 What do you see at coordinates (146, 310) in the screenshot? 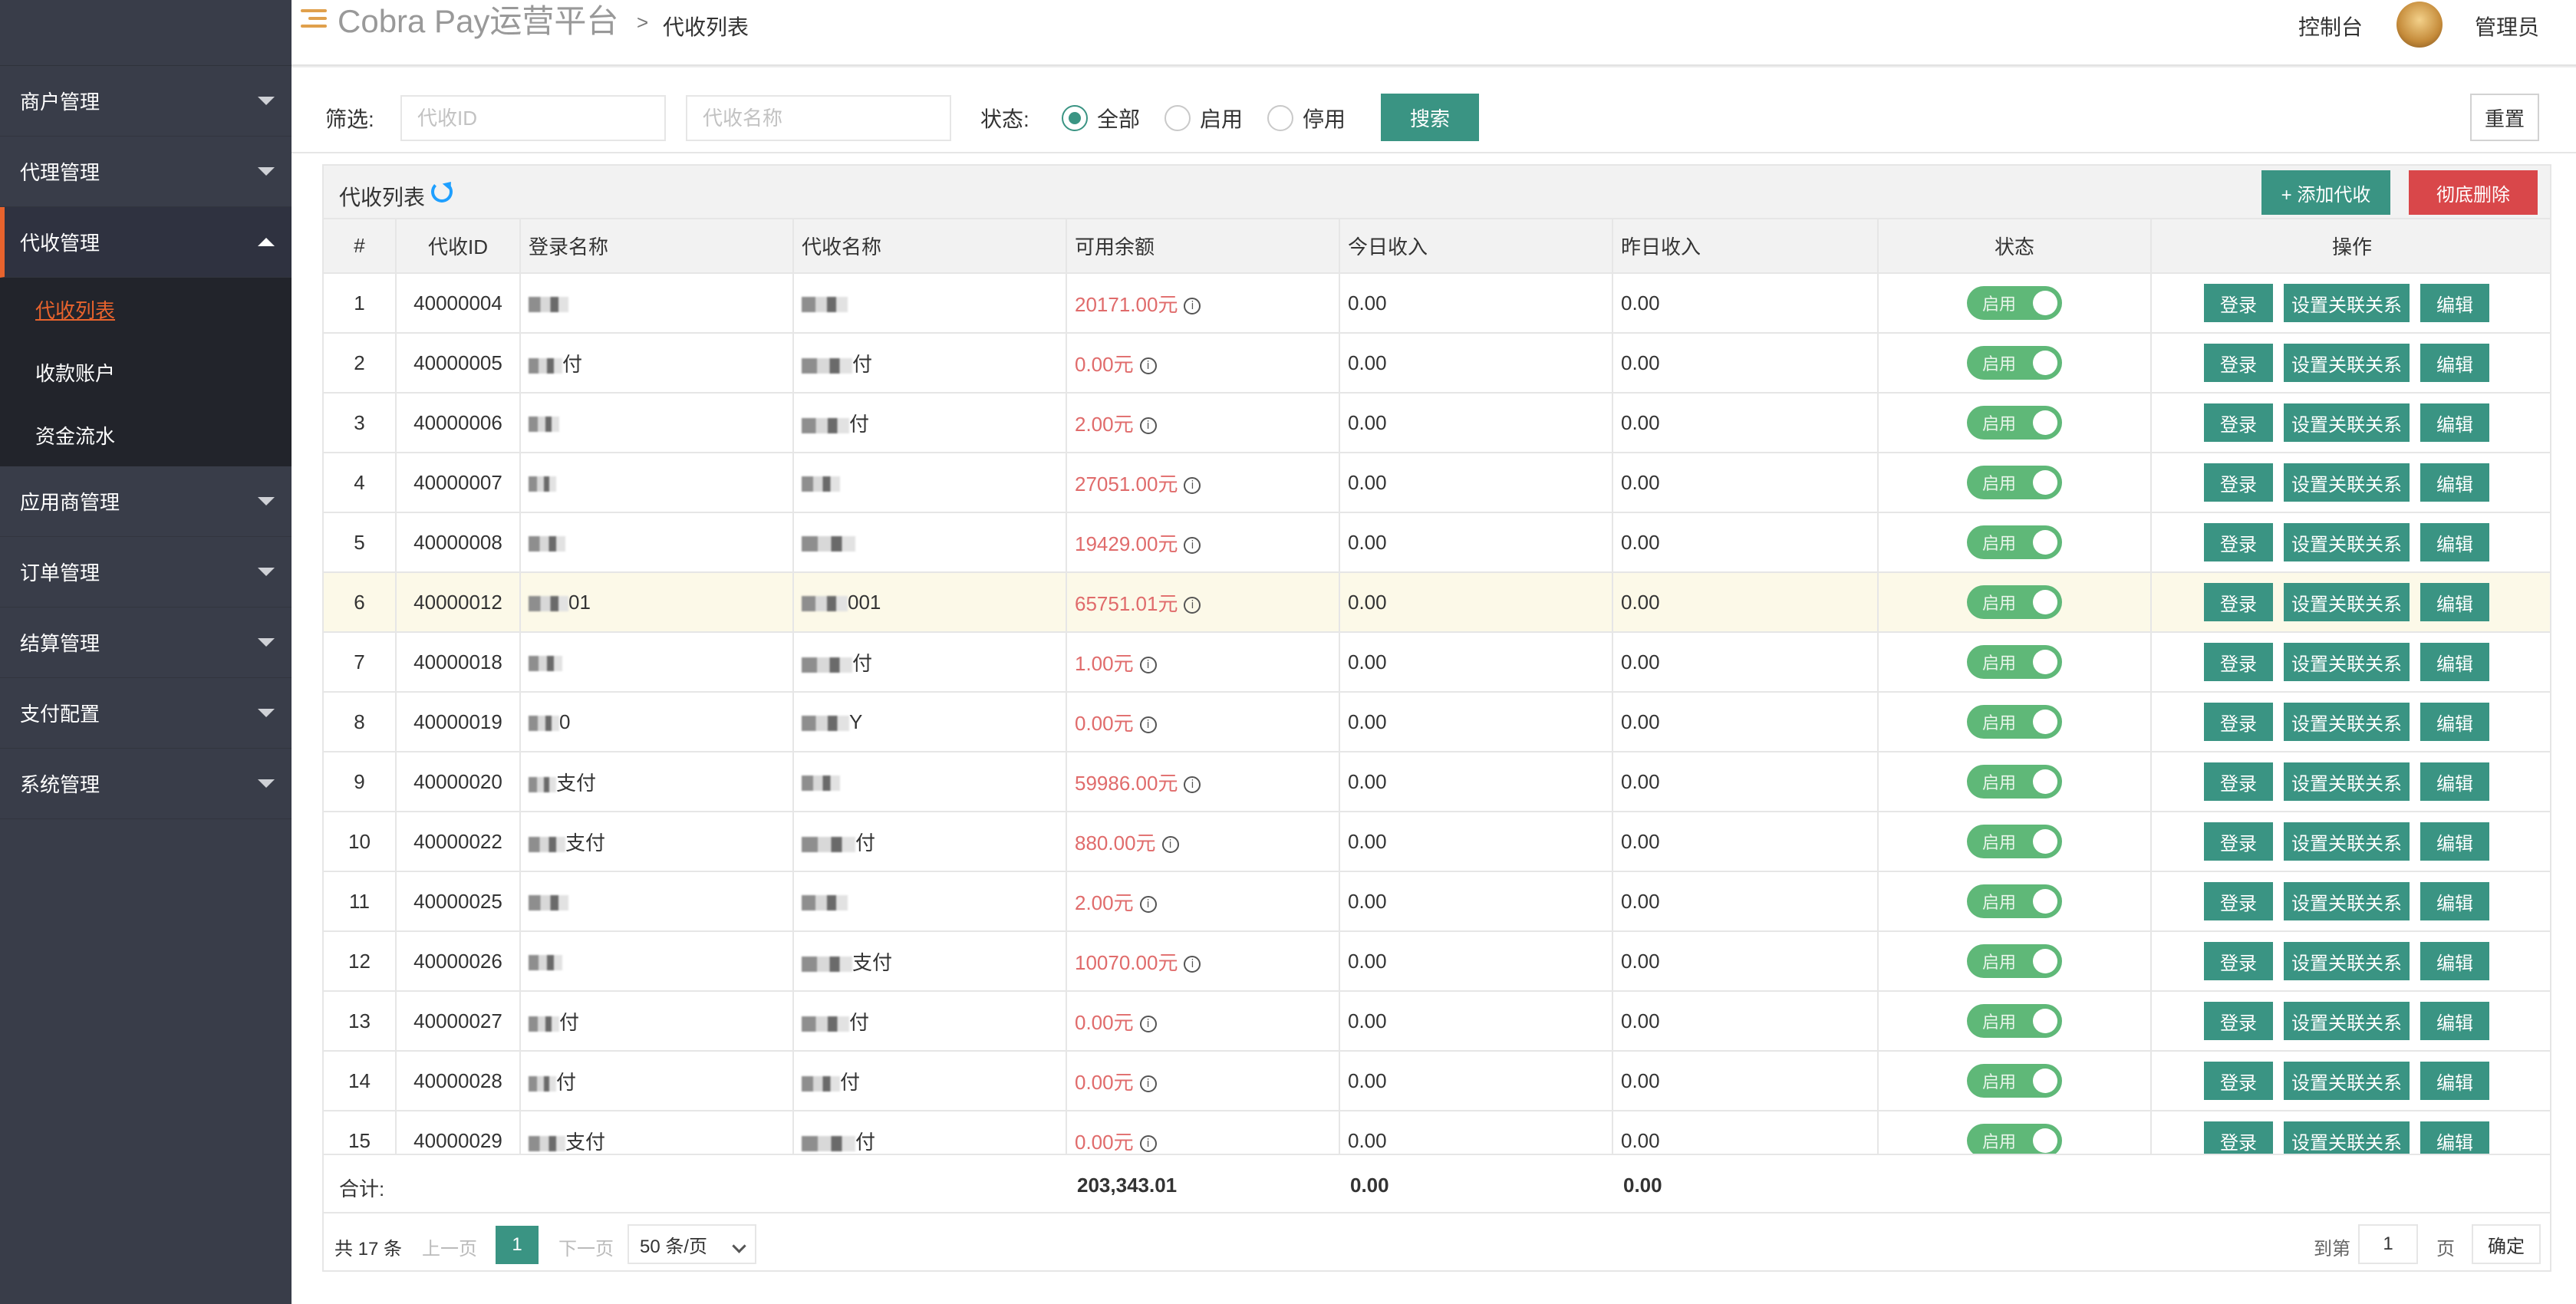
I see `sidebar-subitem-collection-list: 代收列表` at bounding box center [146, 310].